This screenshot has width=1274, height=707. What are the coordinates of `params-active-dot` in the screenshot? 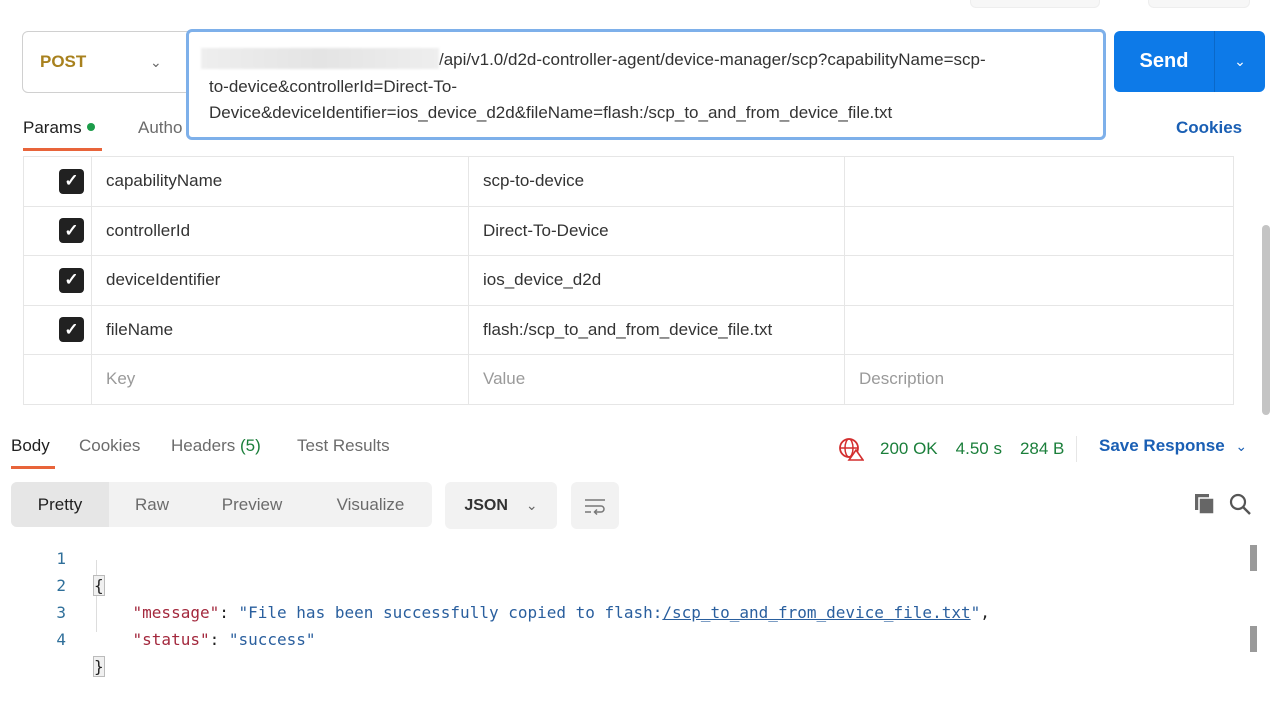 It's located at (90, 127).